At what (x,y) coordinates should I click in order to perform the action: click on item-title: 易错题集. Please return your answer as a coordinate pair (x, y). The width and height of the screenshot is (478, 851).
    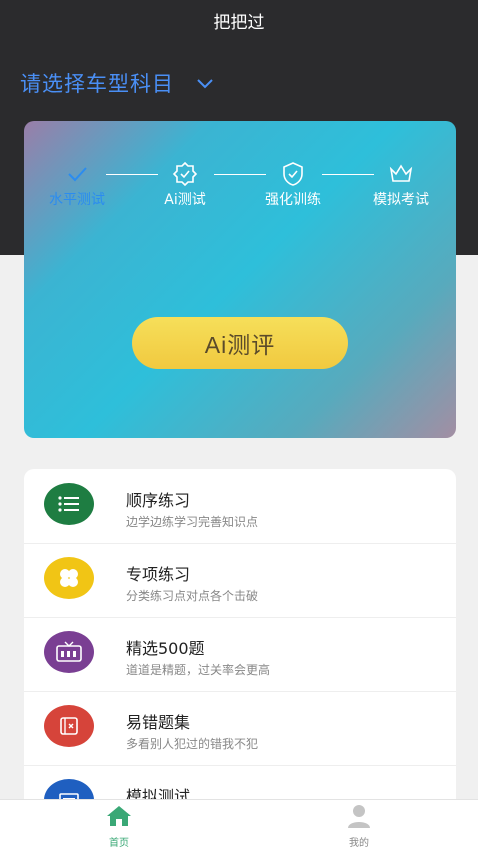
    Looking at the image, I should click on (158, 722).